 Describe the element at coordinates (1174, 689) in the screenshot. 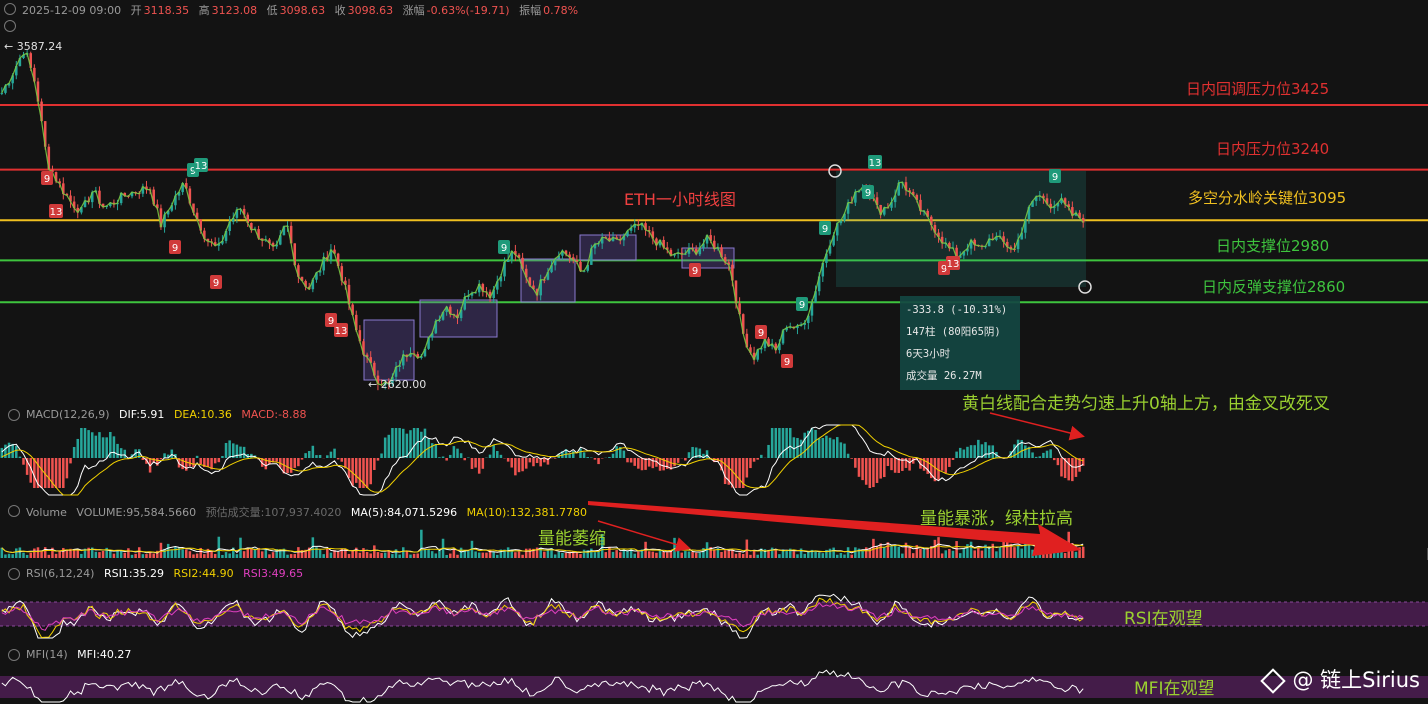

I see `mfi-annotation: MFI在观望` at that location.